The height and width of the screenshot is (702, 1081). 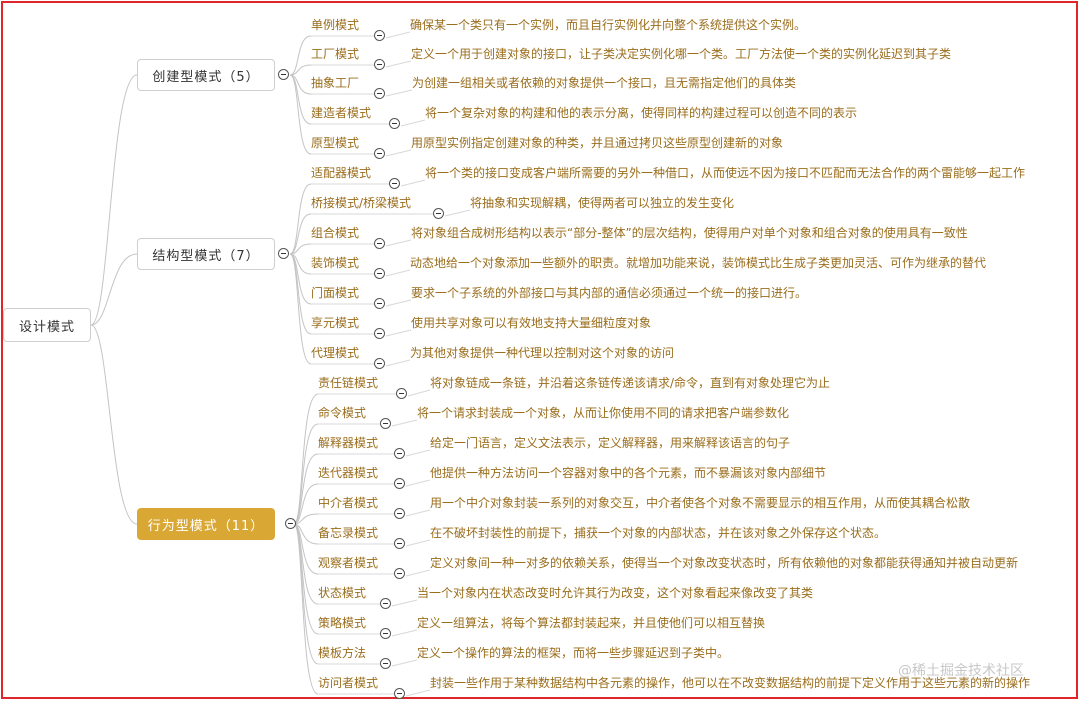 What do you see at coordinates (604, 83) in the screenshot?
I see `pattern-description: 为创建一组相关或者依赖的对象提供一个接口，且无需指定他们的具体类` at bounding box center [604, 83].